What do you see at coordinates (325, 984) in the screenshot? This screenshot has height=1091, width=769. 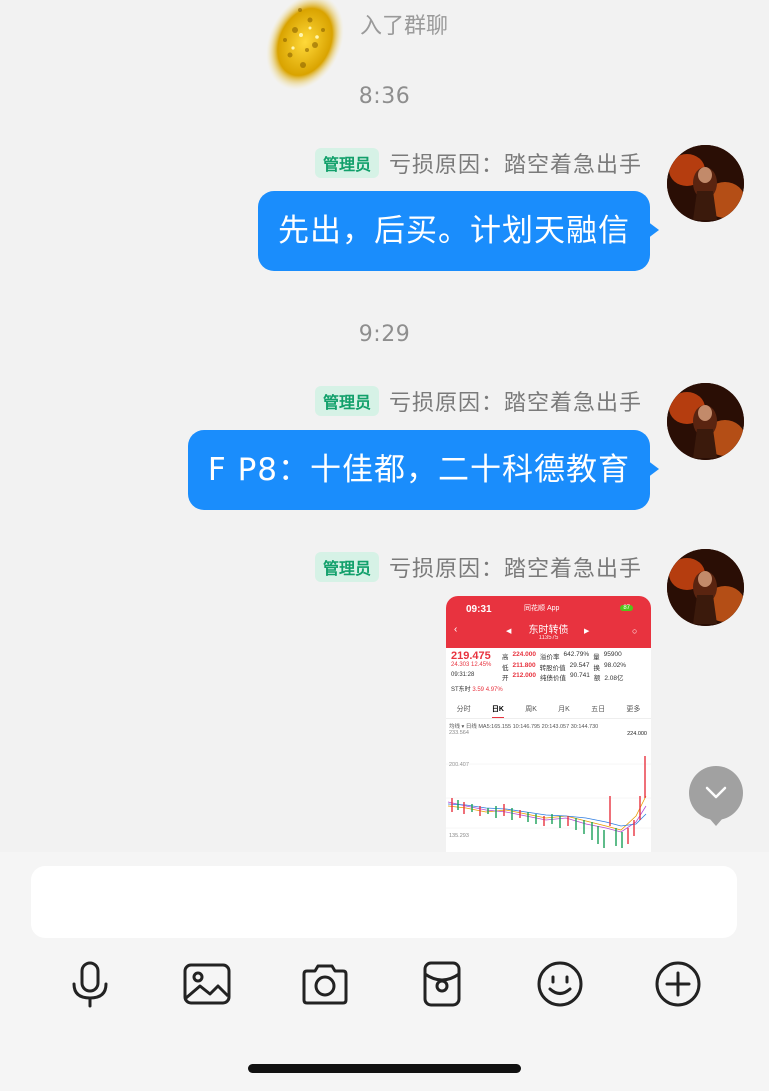 I see `camera-icon` at bounding box center [325, 984].